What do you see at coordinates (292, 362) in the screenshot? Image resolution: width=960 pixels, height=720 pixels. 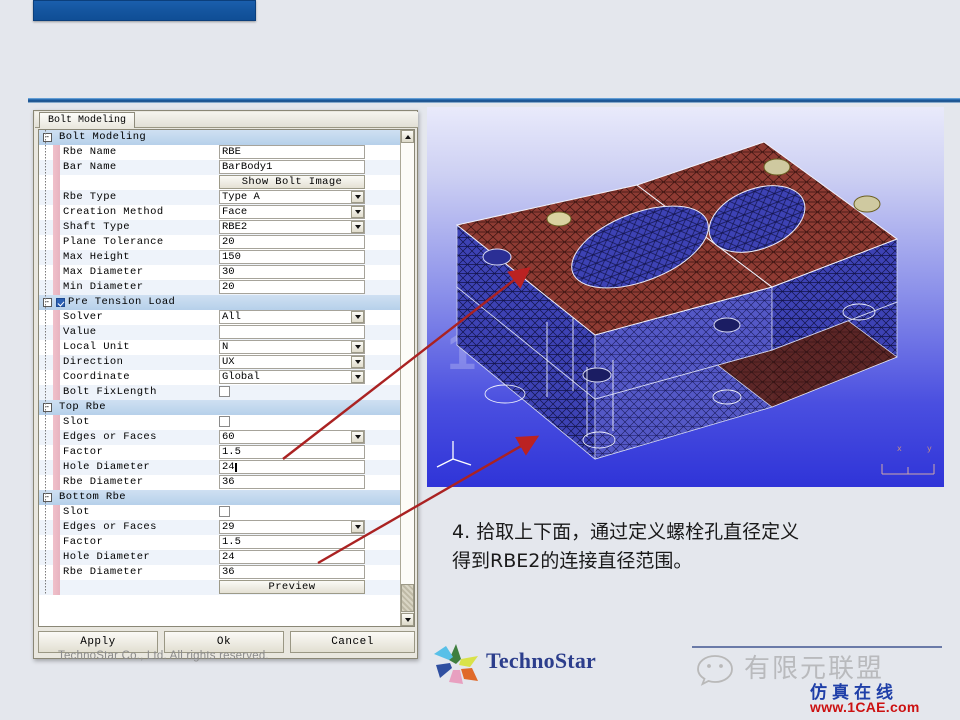 I see `combo-direction: UX` at bounding box center [292, 362].